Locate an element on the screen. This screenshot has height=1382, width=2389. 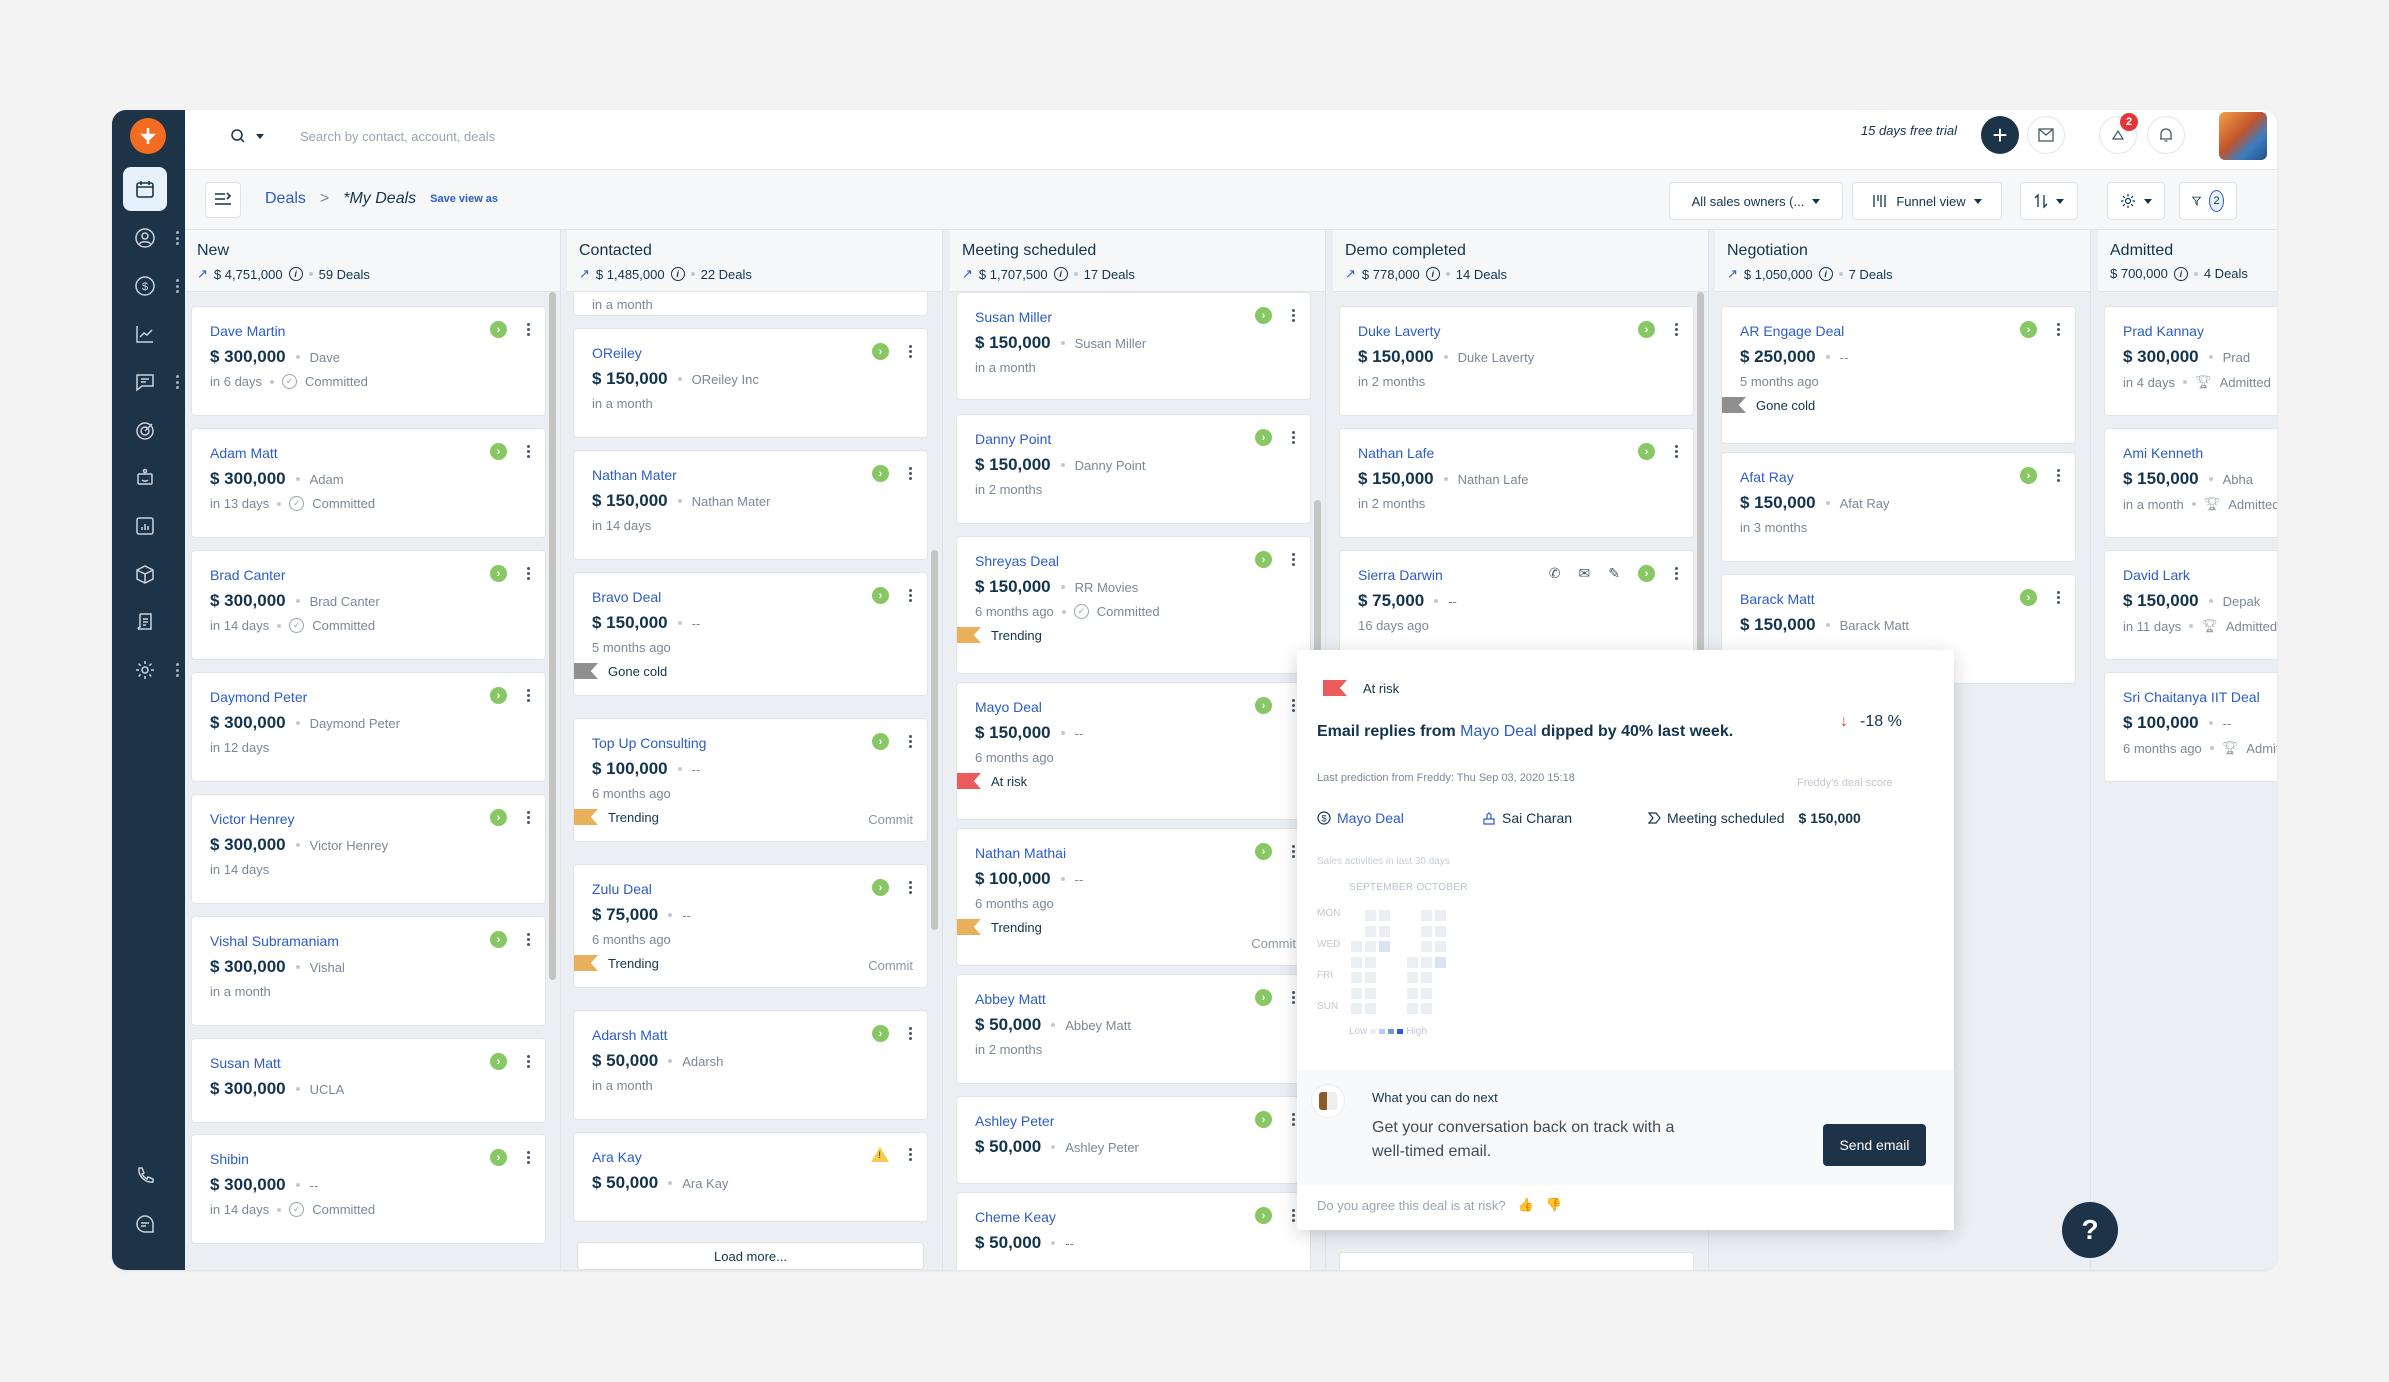
deal-name-link: OReiley is located at coordinates (753, 353).